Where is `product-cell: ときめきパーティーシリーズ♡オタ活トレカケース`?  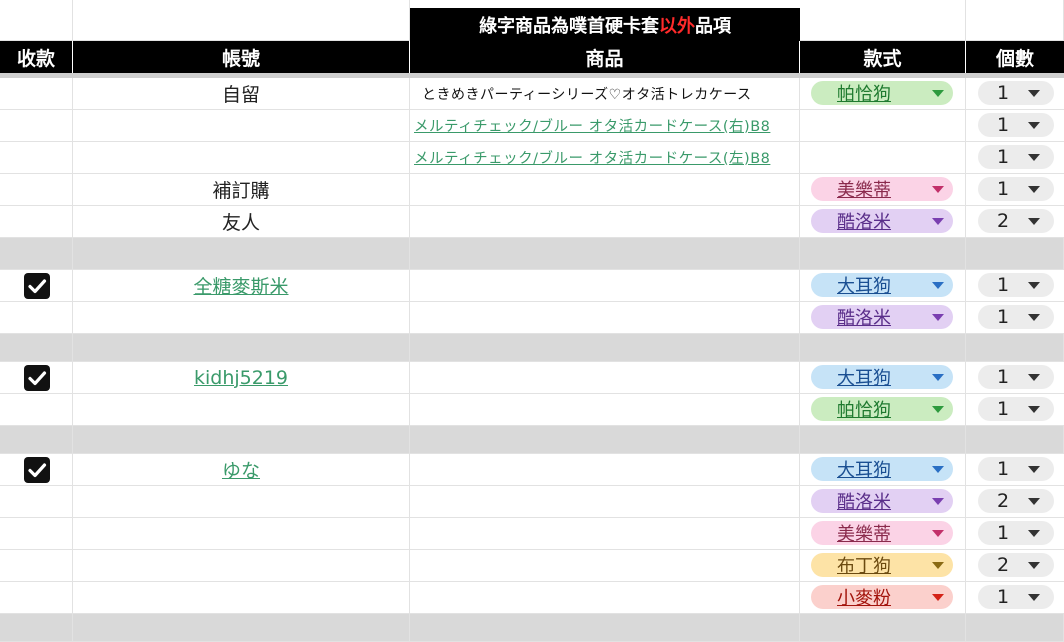 product-cell: ときめきパーティーシリーズ♡オタ活トレカケース is located at coordinates (605, 94).